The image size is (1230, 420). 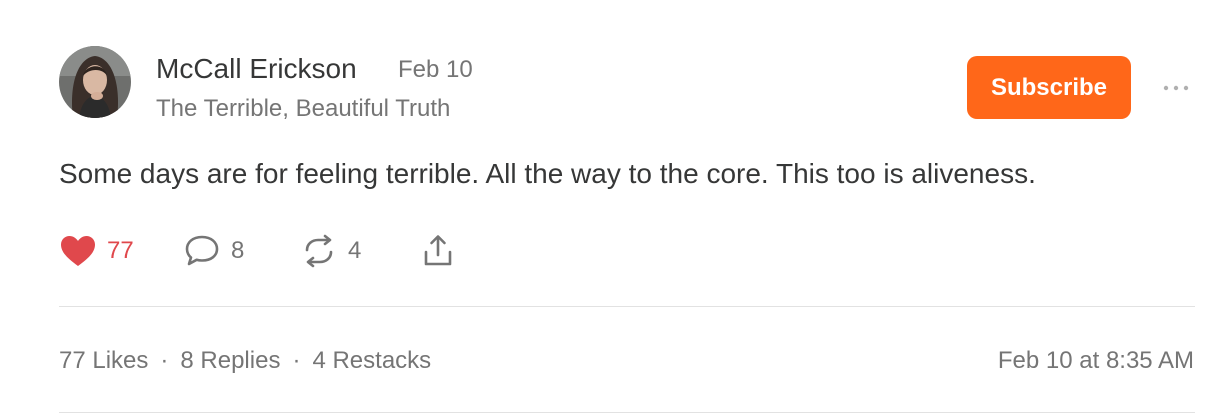 I want to click on share-button, so click(x=438, y=251).